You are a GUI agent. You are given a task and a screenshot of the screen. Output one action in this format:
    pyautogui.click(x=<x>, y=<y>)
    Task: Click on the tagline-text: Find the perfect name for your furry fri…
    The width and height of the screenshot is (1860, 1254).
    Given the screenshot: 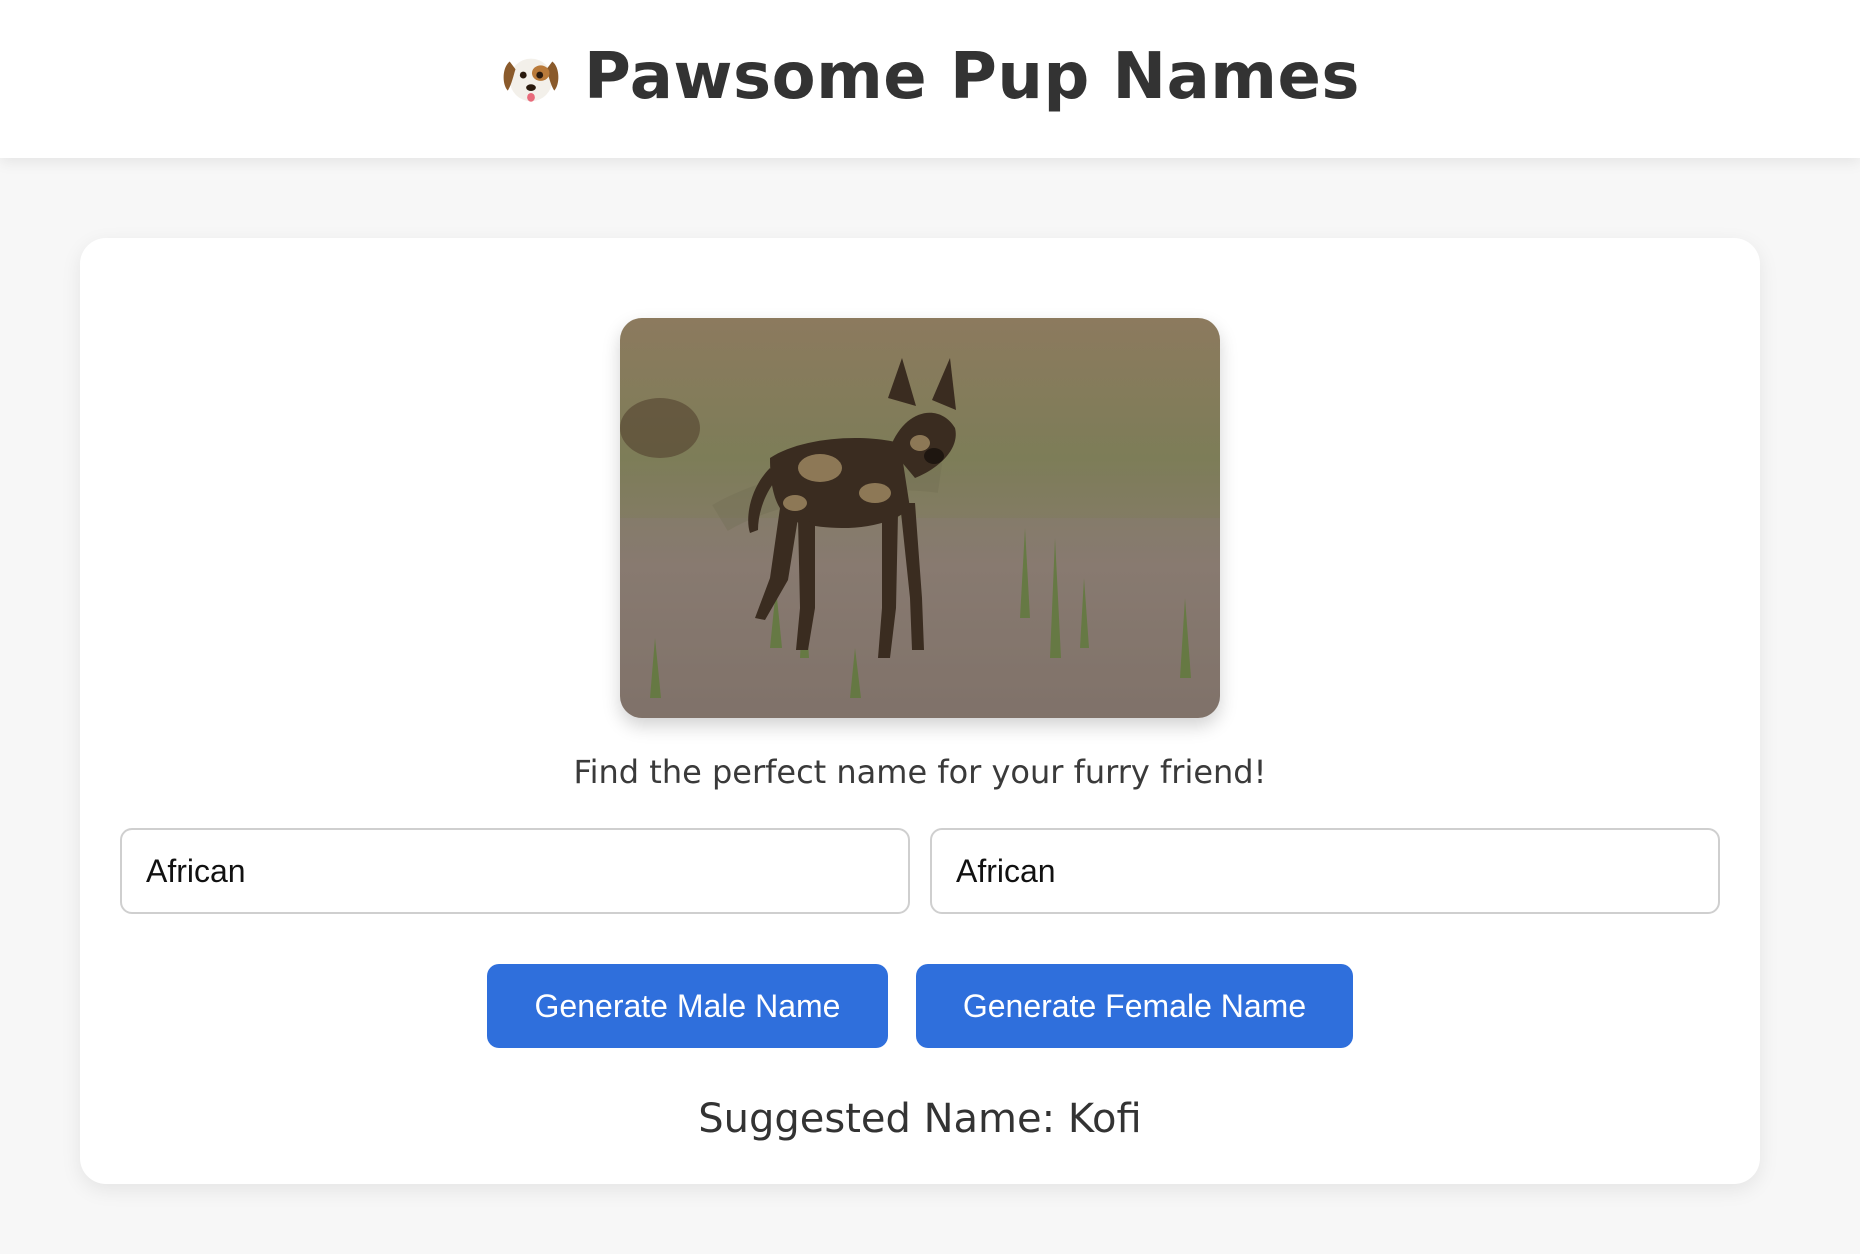 What is the action you would take?
    pyautogui.click(x=920, y=772)
    